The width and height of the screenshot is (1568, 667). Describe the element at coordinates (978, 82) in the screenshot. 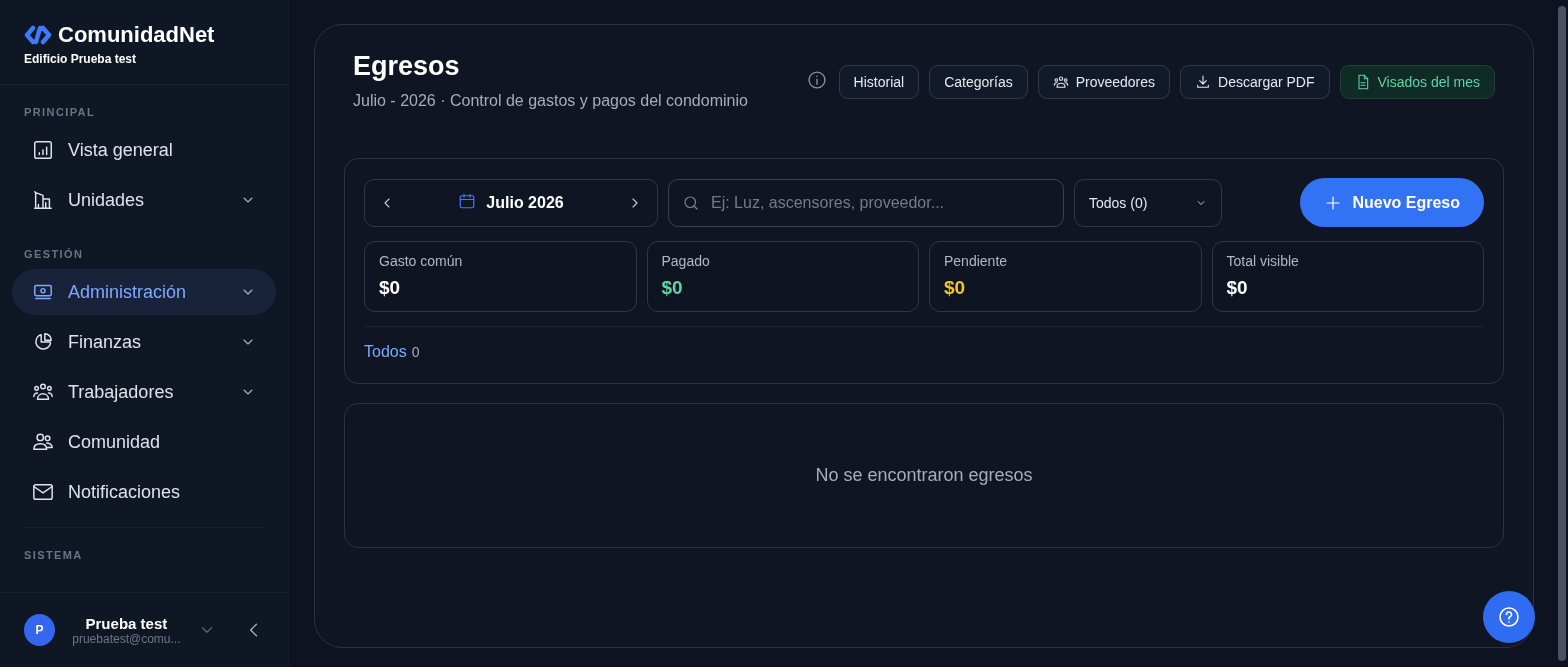

I see `header-button: Categorías` at that location.